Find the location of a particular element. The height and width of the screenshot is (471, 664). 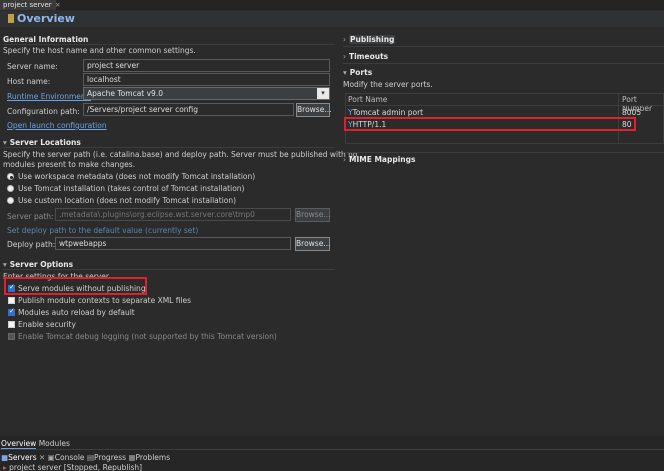

host-name-label: Host name: is located at coordinates (29, 81).